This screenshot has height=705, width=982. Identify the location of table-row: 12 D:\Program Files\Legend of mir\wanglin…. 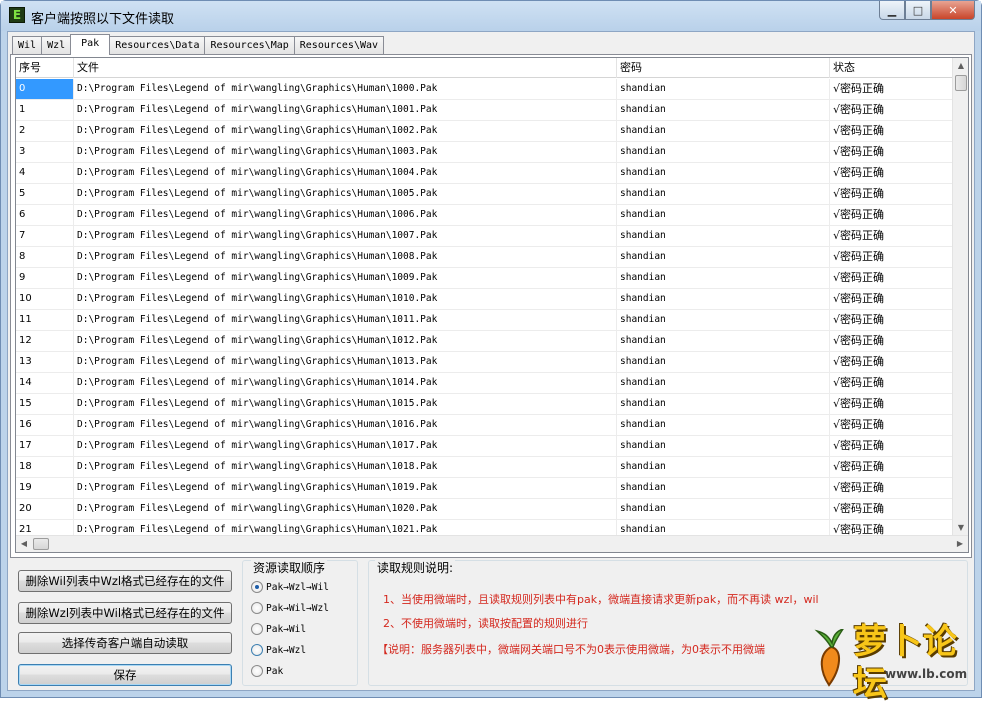
(485, 341).